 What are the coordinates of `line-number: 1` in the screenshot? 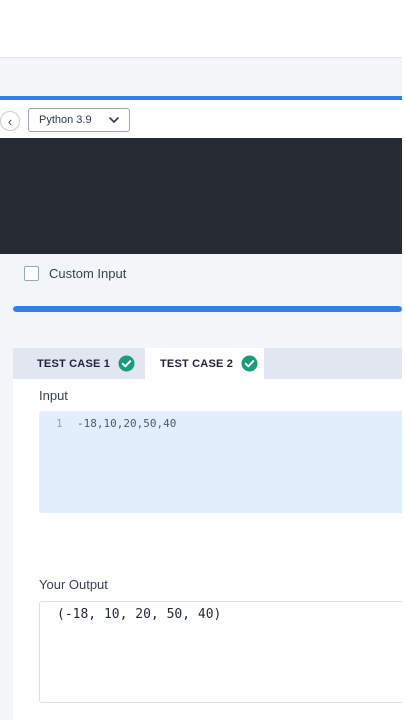 It's located at (59, 423).